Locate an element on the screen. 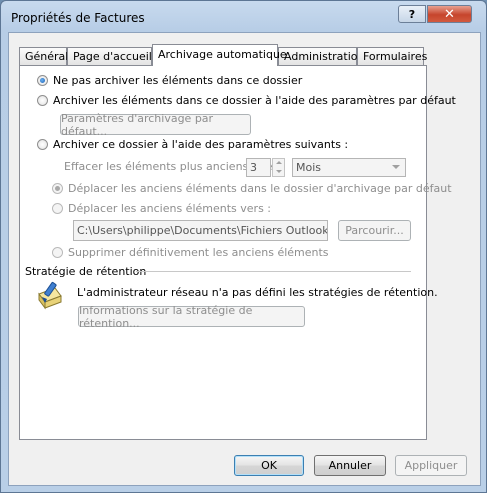 The width and height of the screenshot is (487, 493). help-icon: ? is located at coordinates (412, 14).